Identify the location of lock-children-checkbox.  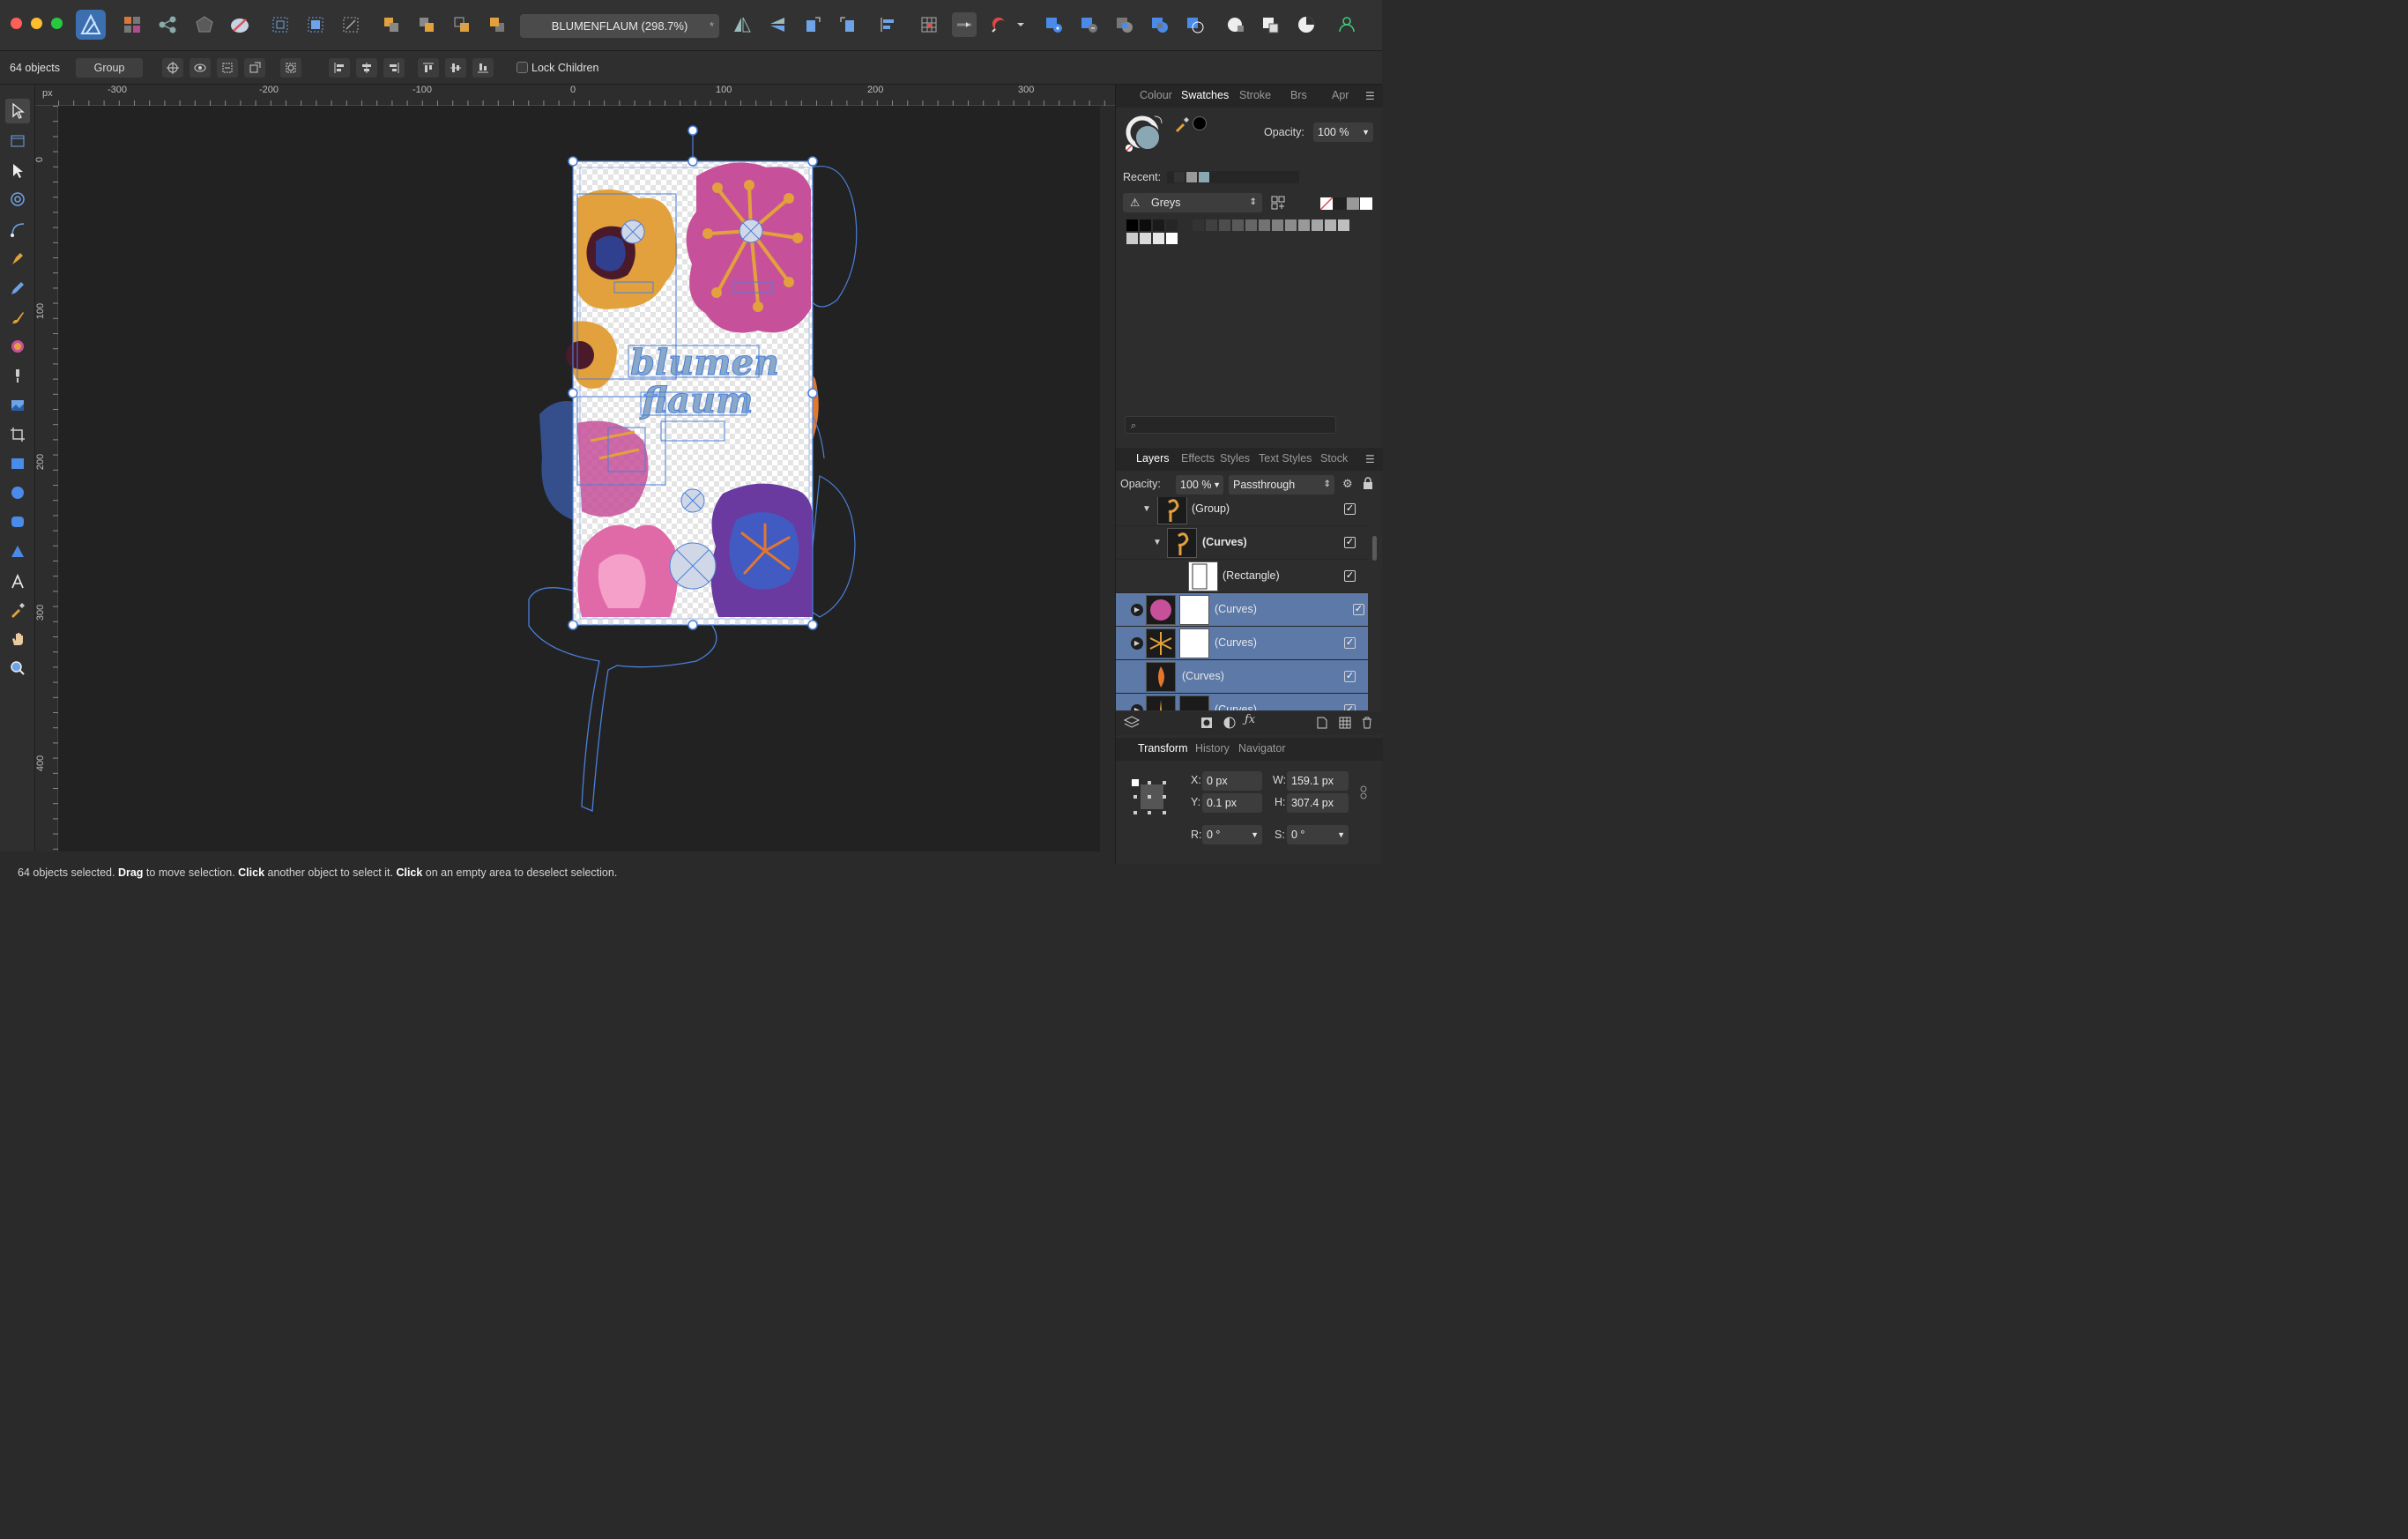
(522, 67).